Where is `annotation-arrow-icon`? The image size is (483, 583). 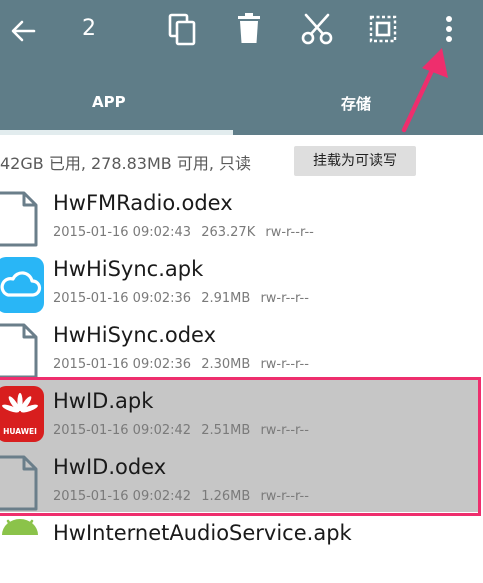
annotation-arrow-icon is located at coordinates (424, 90).